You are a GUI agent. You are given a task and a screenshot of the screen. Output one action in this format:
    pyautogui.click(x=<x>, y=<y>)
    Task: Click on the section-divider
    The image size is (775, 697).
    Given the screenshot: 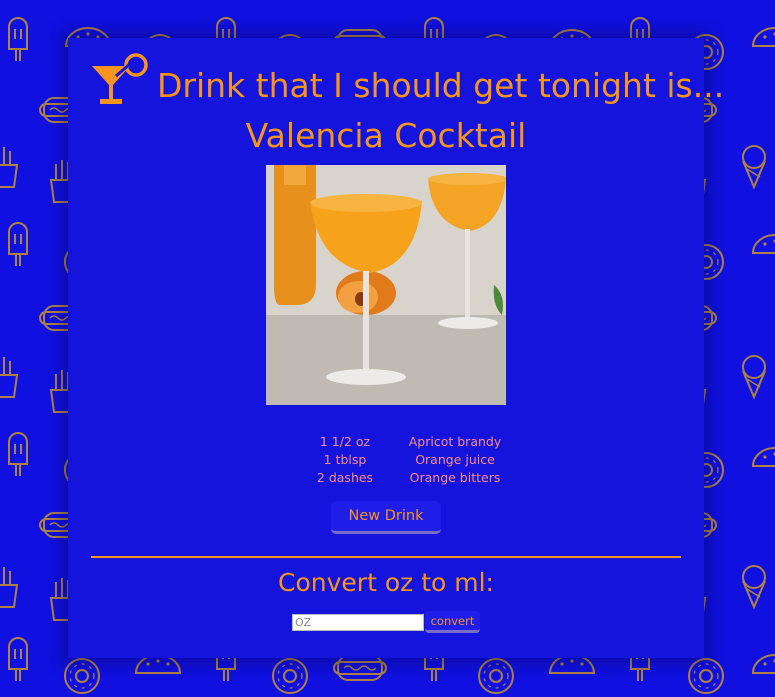 What is the action you would take?
    pyautogui.click(x=386, y=557)
    